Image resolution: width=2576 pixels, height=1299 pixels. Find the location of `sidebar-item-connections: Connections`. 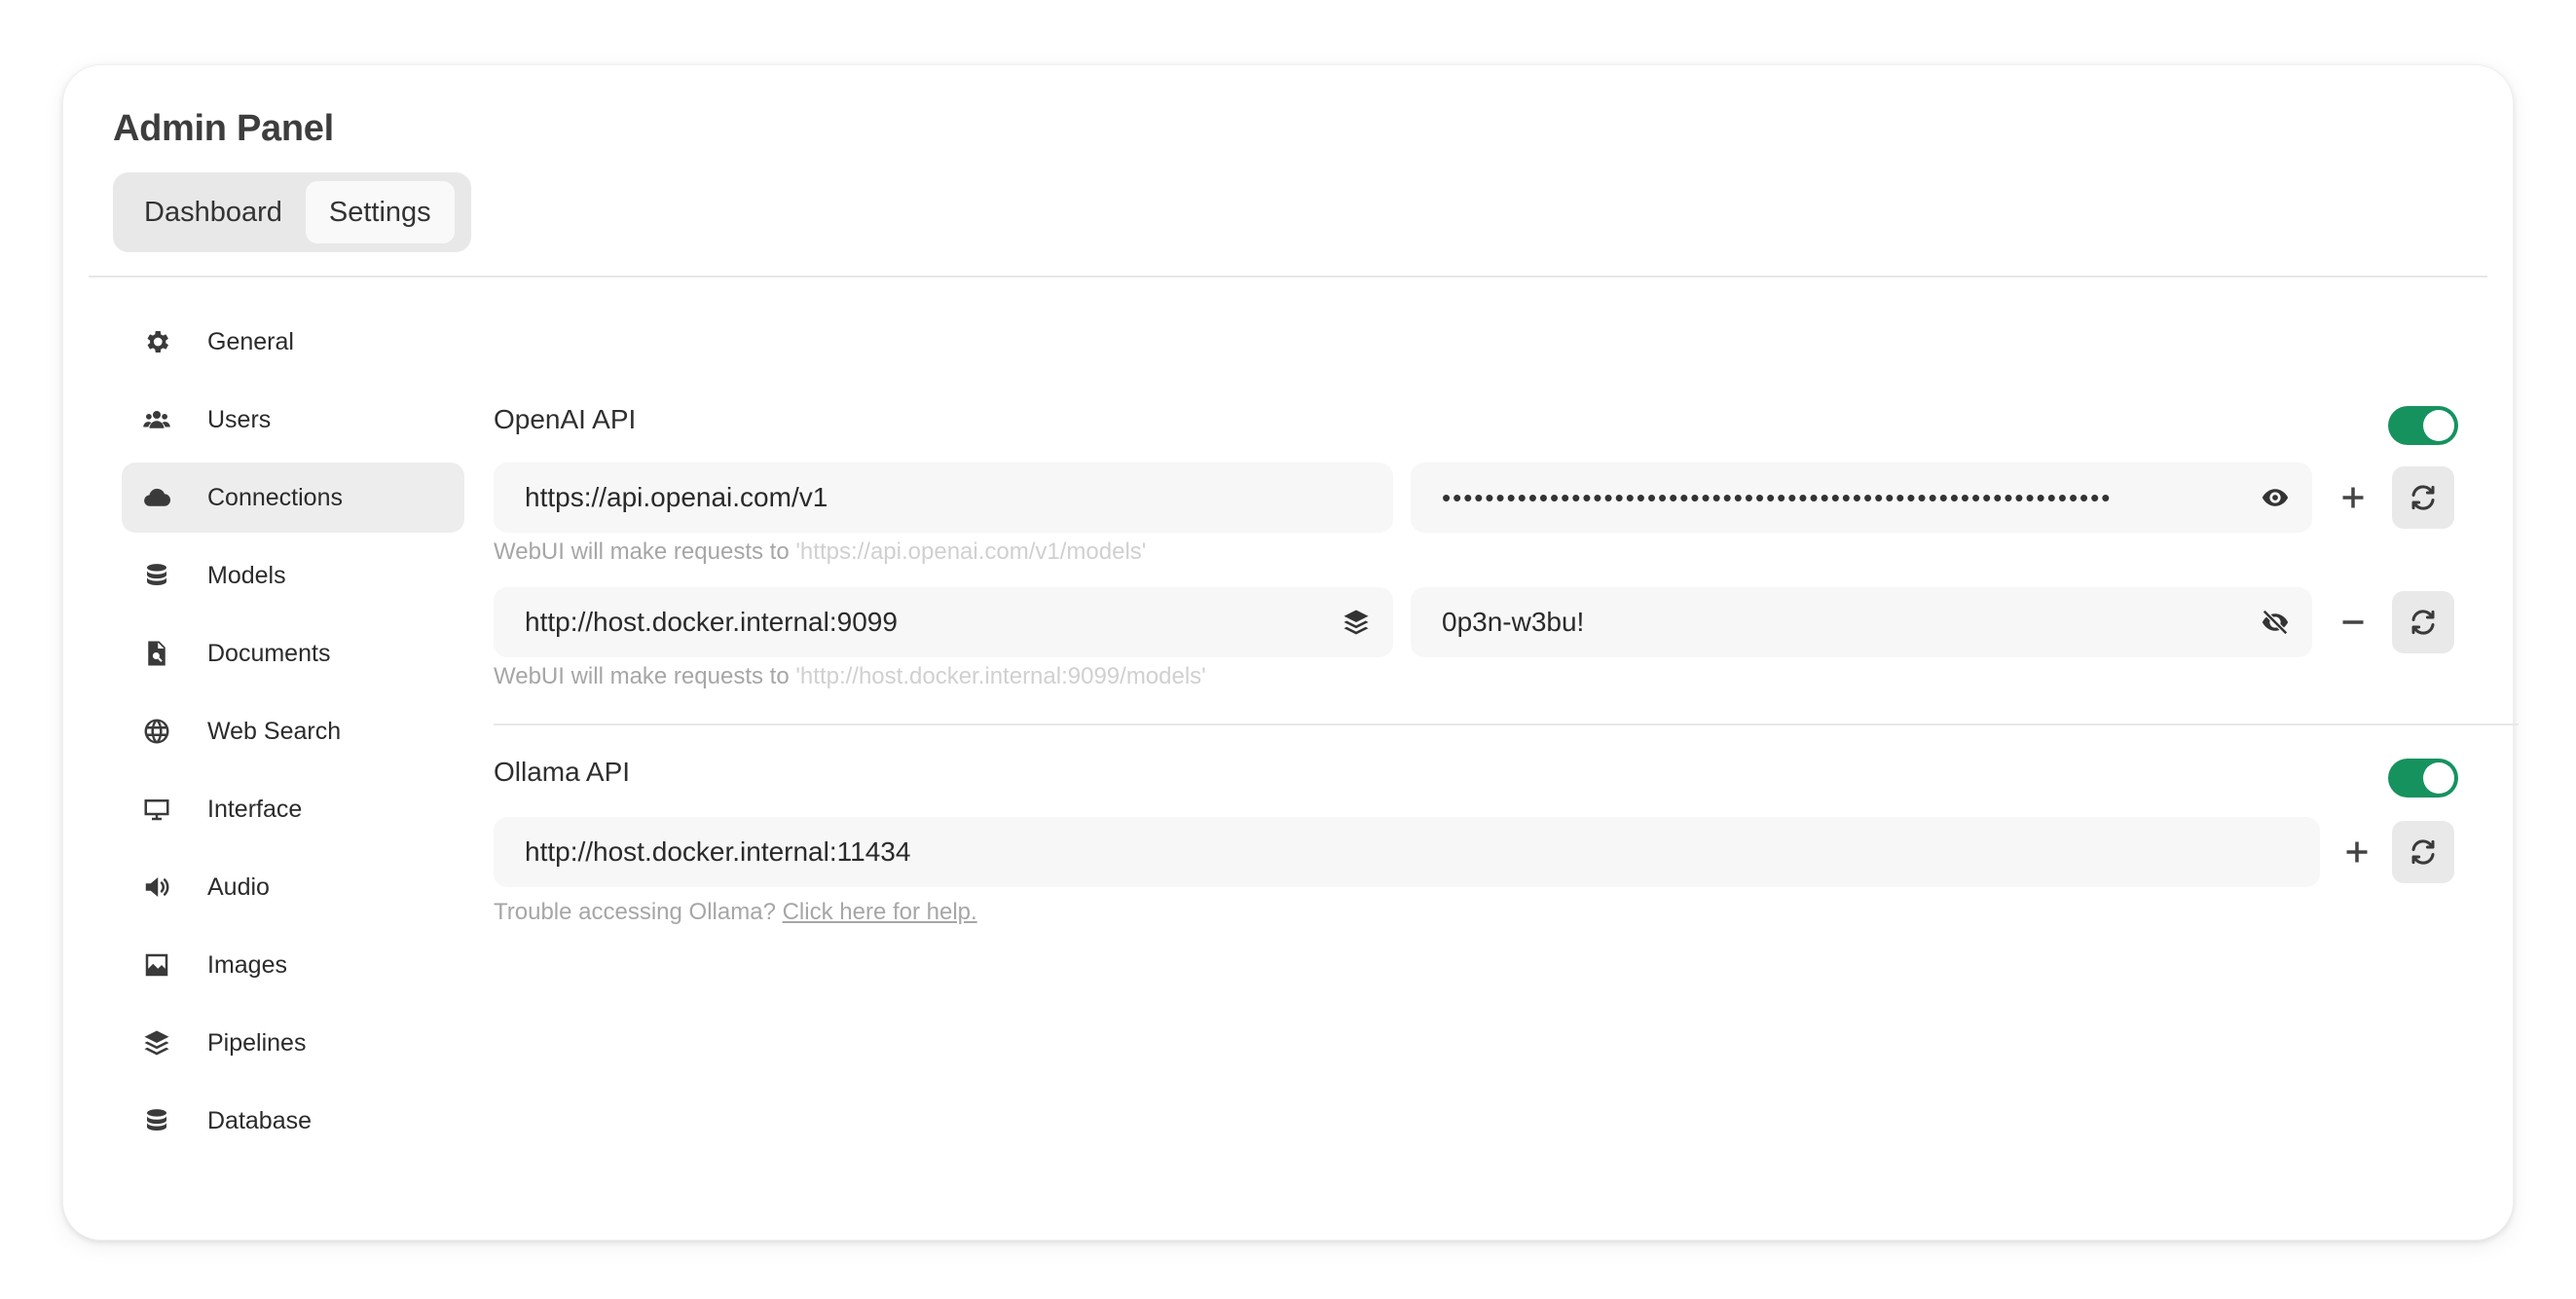

sidebar-item-connections: Connections is located at coordinates (293, 498).